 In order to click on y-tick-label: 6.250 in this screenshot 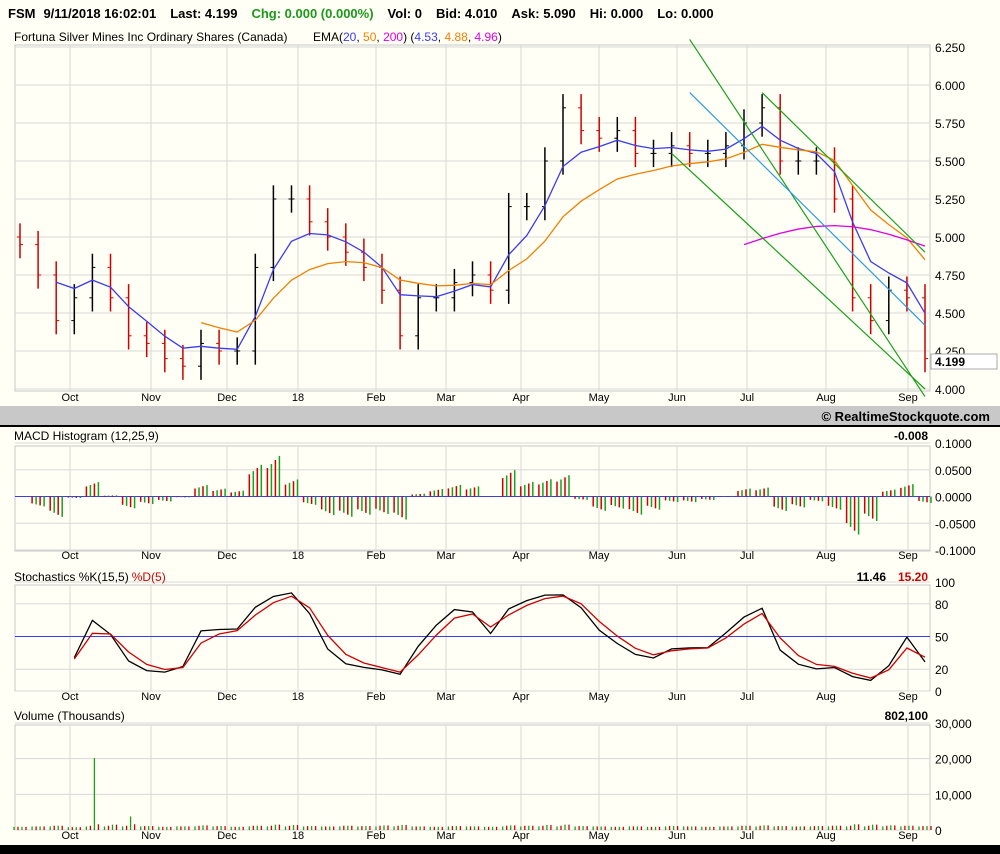, I will do `click(950, 48)`.